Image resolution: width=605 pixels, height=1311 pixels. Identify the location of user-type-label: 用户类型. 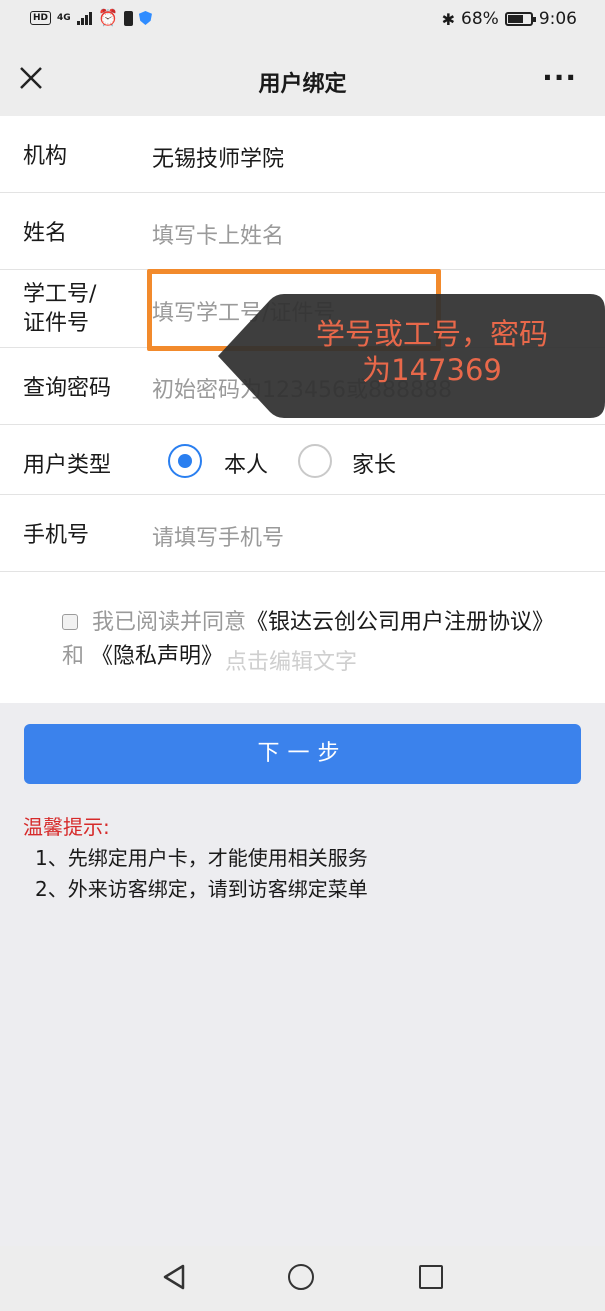
(67, 465).